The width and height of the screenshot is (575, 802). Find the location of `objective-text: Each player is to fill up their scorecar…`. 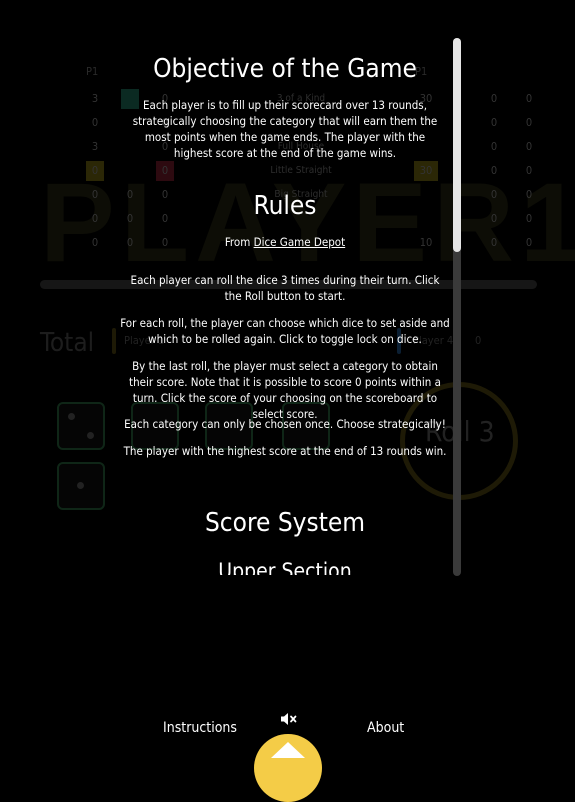

objective-text: Each player is to fill up their scorecar… is located at coordinates (285, 129).